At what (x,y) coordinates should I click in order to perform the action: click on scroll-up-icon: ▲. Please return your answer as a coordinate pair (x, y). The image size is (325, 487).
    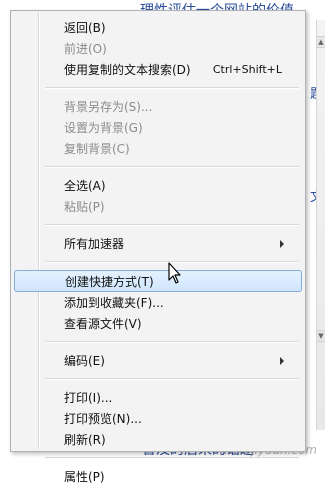
    Looking at the image, I should click on (321, 42).